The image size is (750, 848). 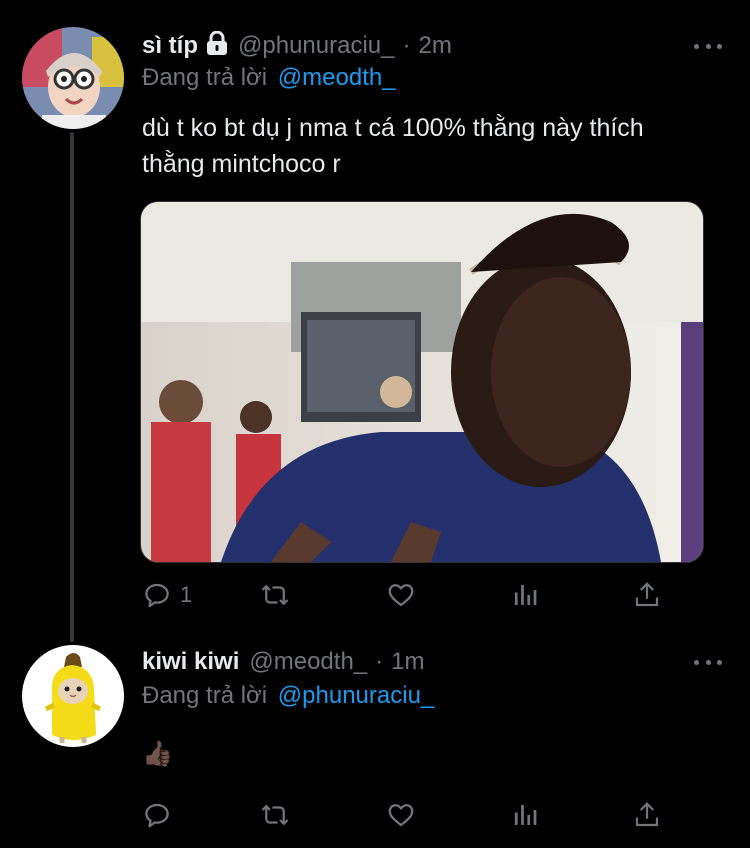 I want to click on reply-to-link: @meodth_, so click(x=337, y=77).